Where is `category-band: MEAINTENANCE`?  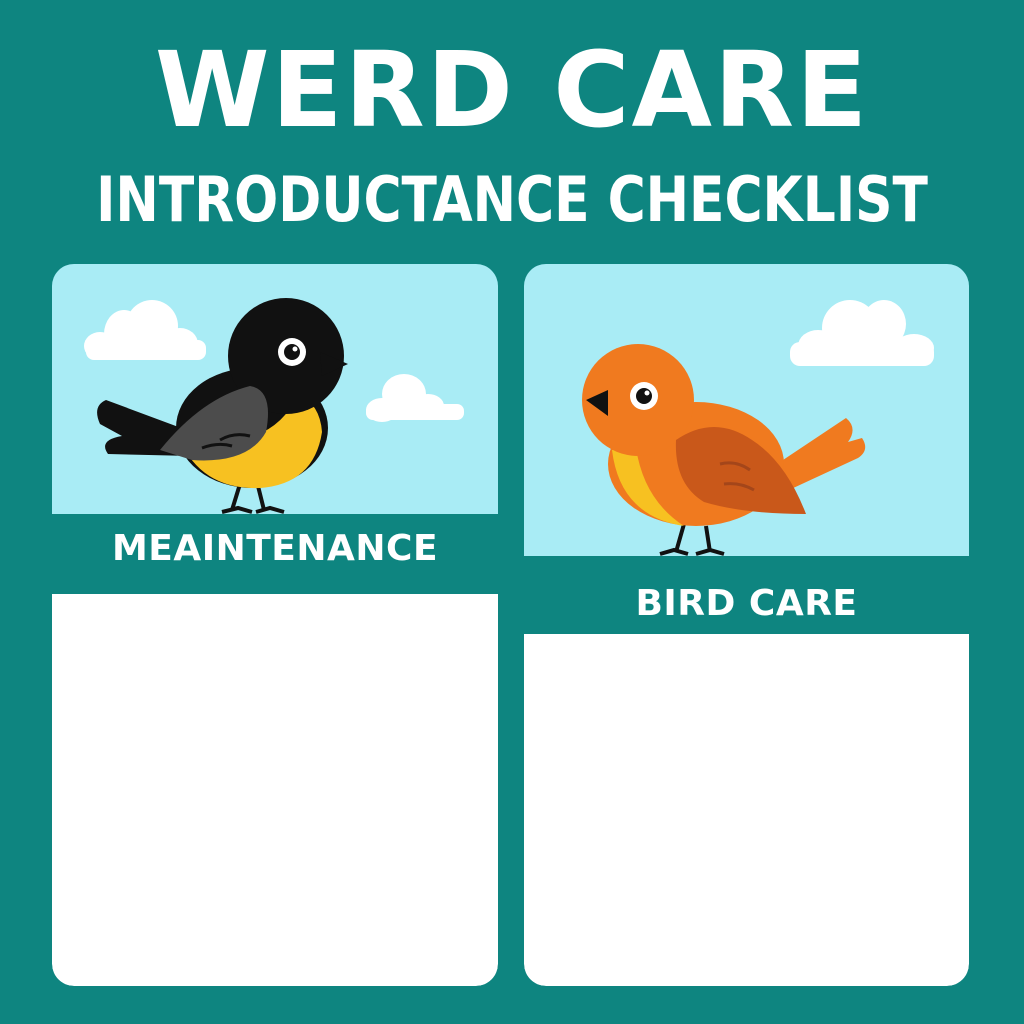
category-band: MEAINTENANCE is located at coordinates (275, 554).